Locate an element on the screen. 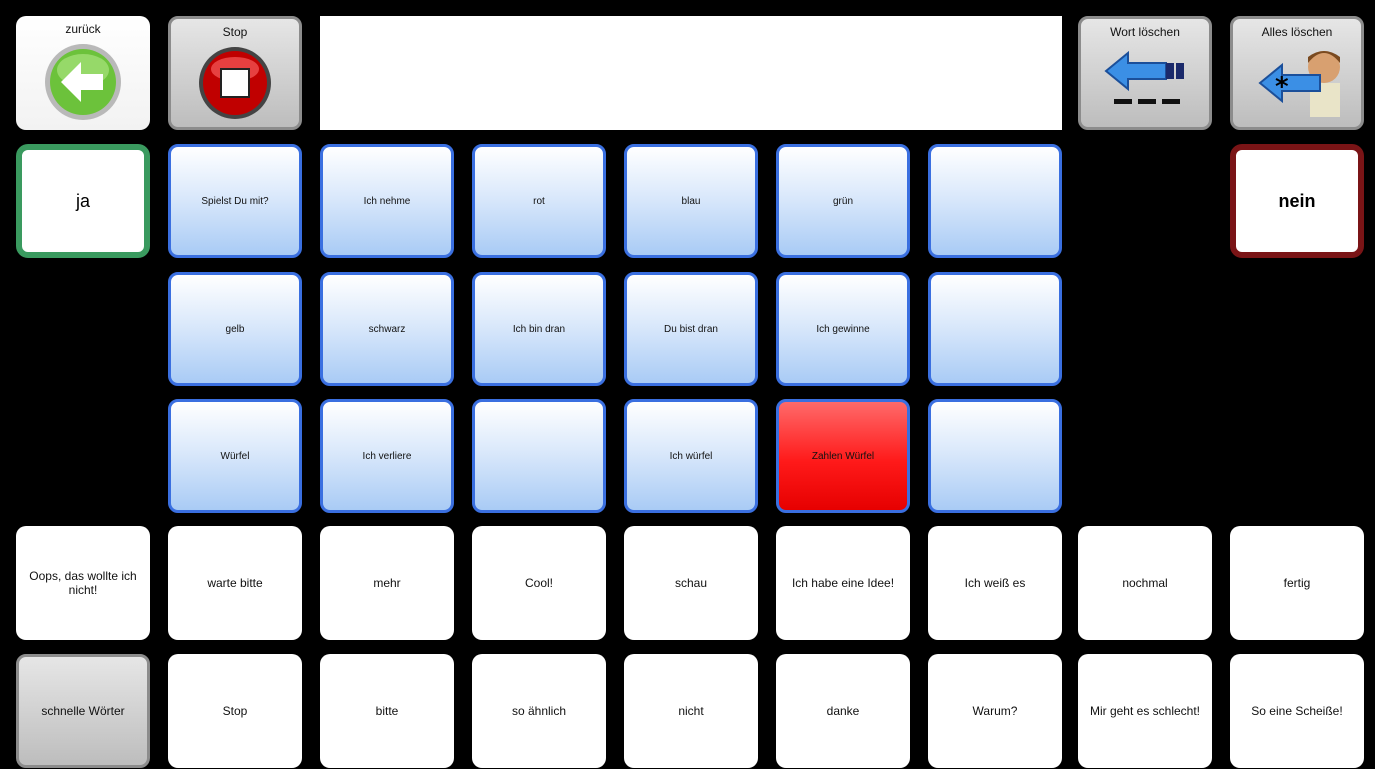 The width and height of the screenshot is (1375, 769). vocab-button: Spielst Du mit? is located at coordinates (235, 201).